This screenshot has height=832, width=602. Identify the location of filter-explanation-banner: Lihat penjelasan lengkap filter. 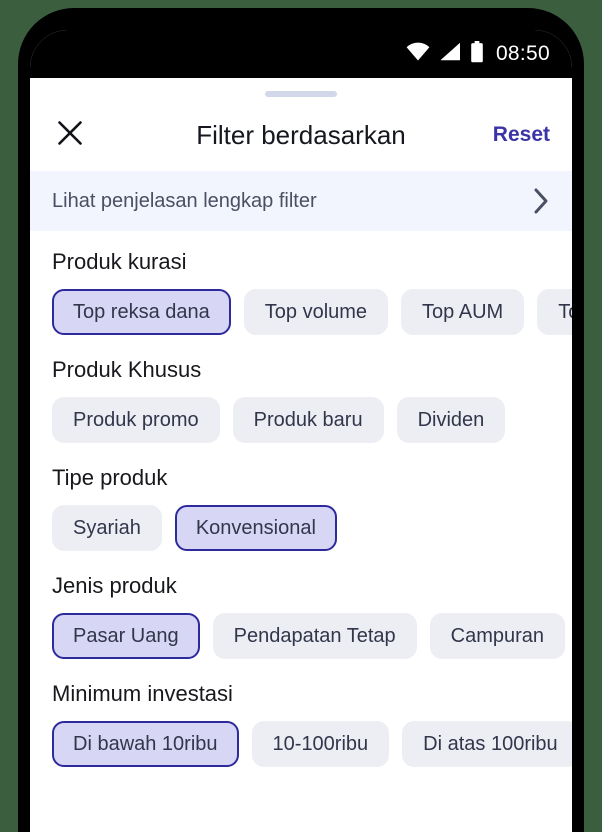
(301, 201).